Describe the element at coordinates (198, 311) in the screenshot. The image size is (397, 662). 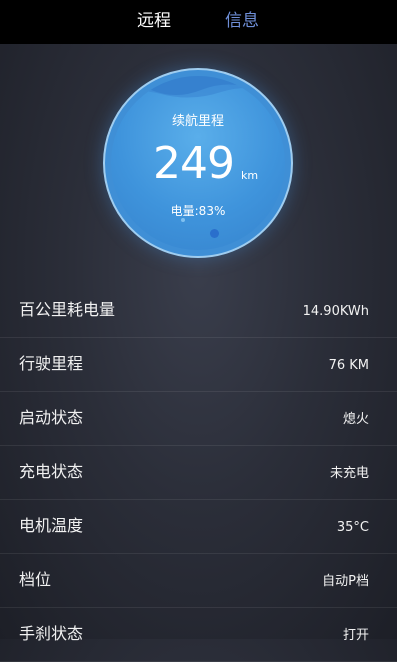
I see `info-row-energy-consumption: 百公里耗电量 14.90KWh` at that location.